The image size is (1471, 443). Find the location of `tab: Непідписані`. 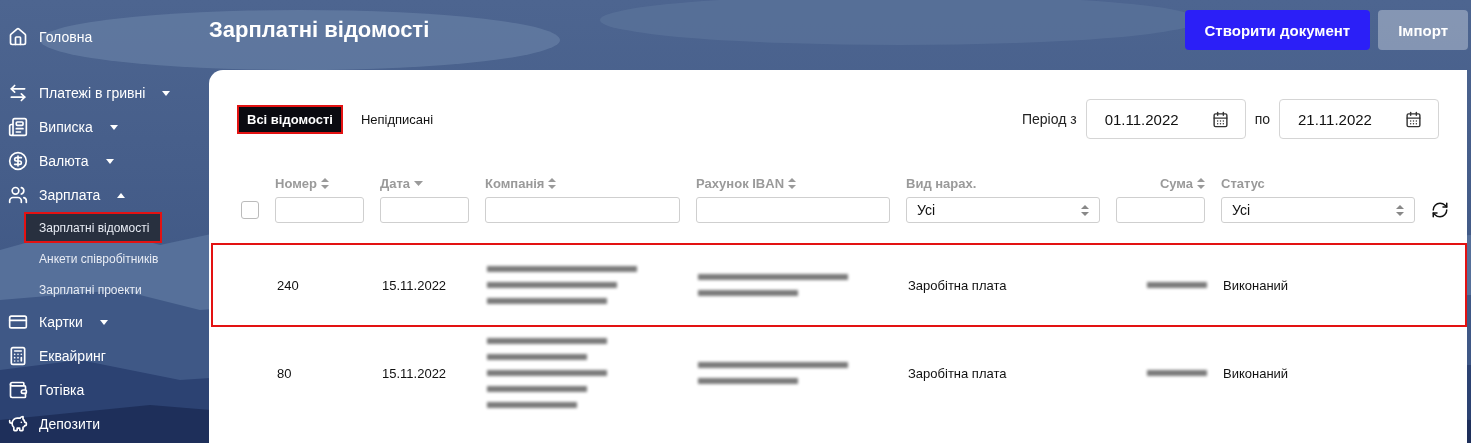

tab: Непідписані is located at coordinates (397, 119).